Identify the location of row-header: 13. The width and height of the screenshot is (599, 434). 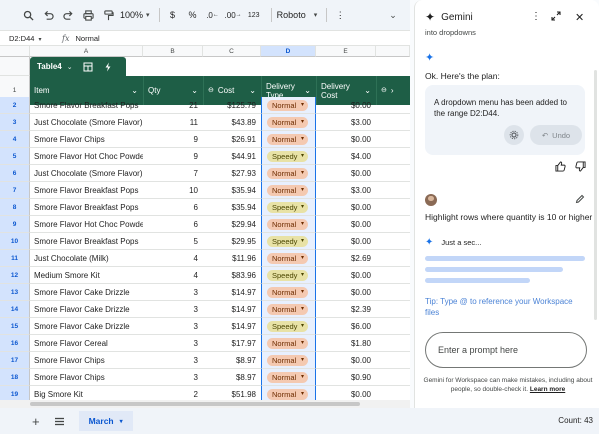
(15, 292).